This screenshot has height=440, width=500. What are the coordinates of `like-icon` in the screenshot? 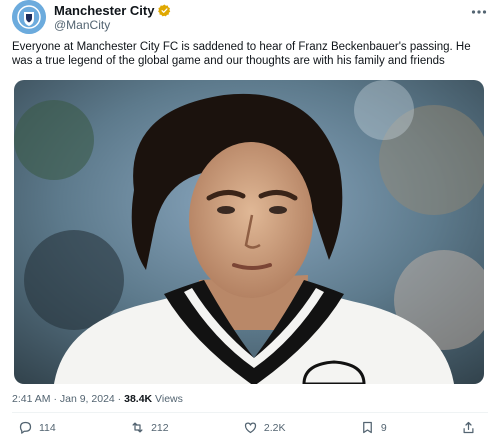 It's located at (250, 428).